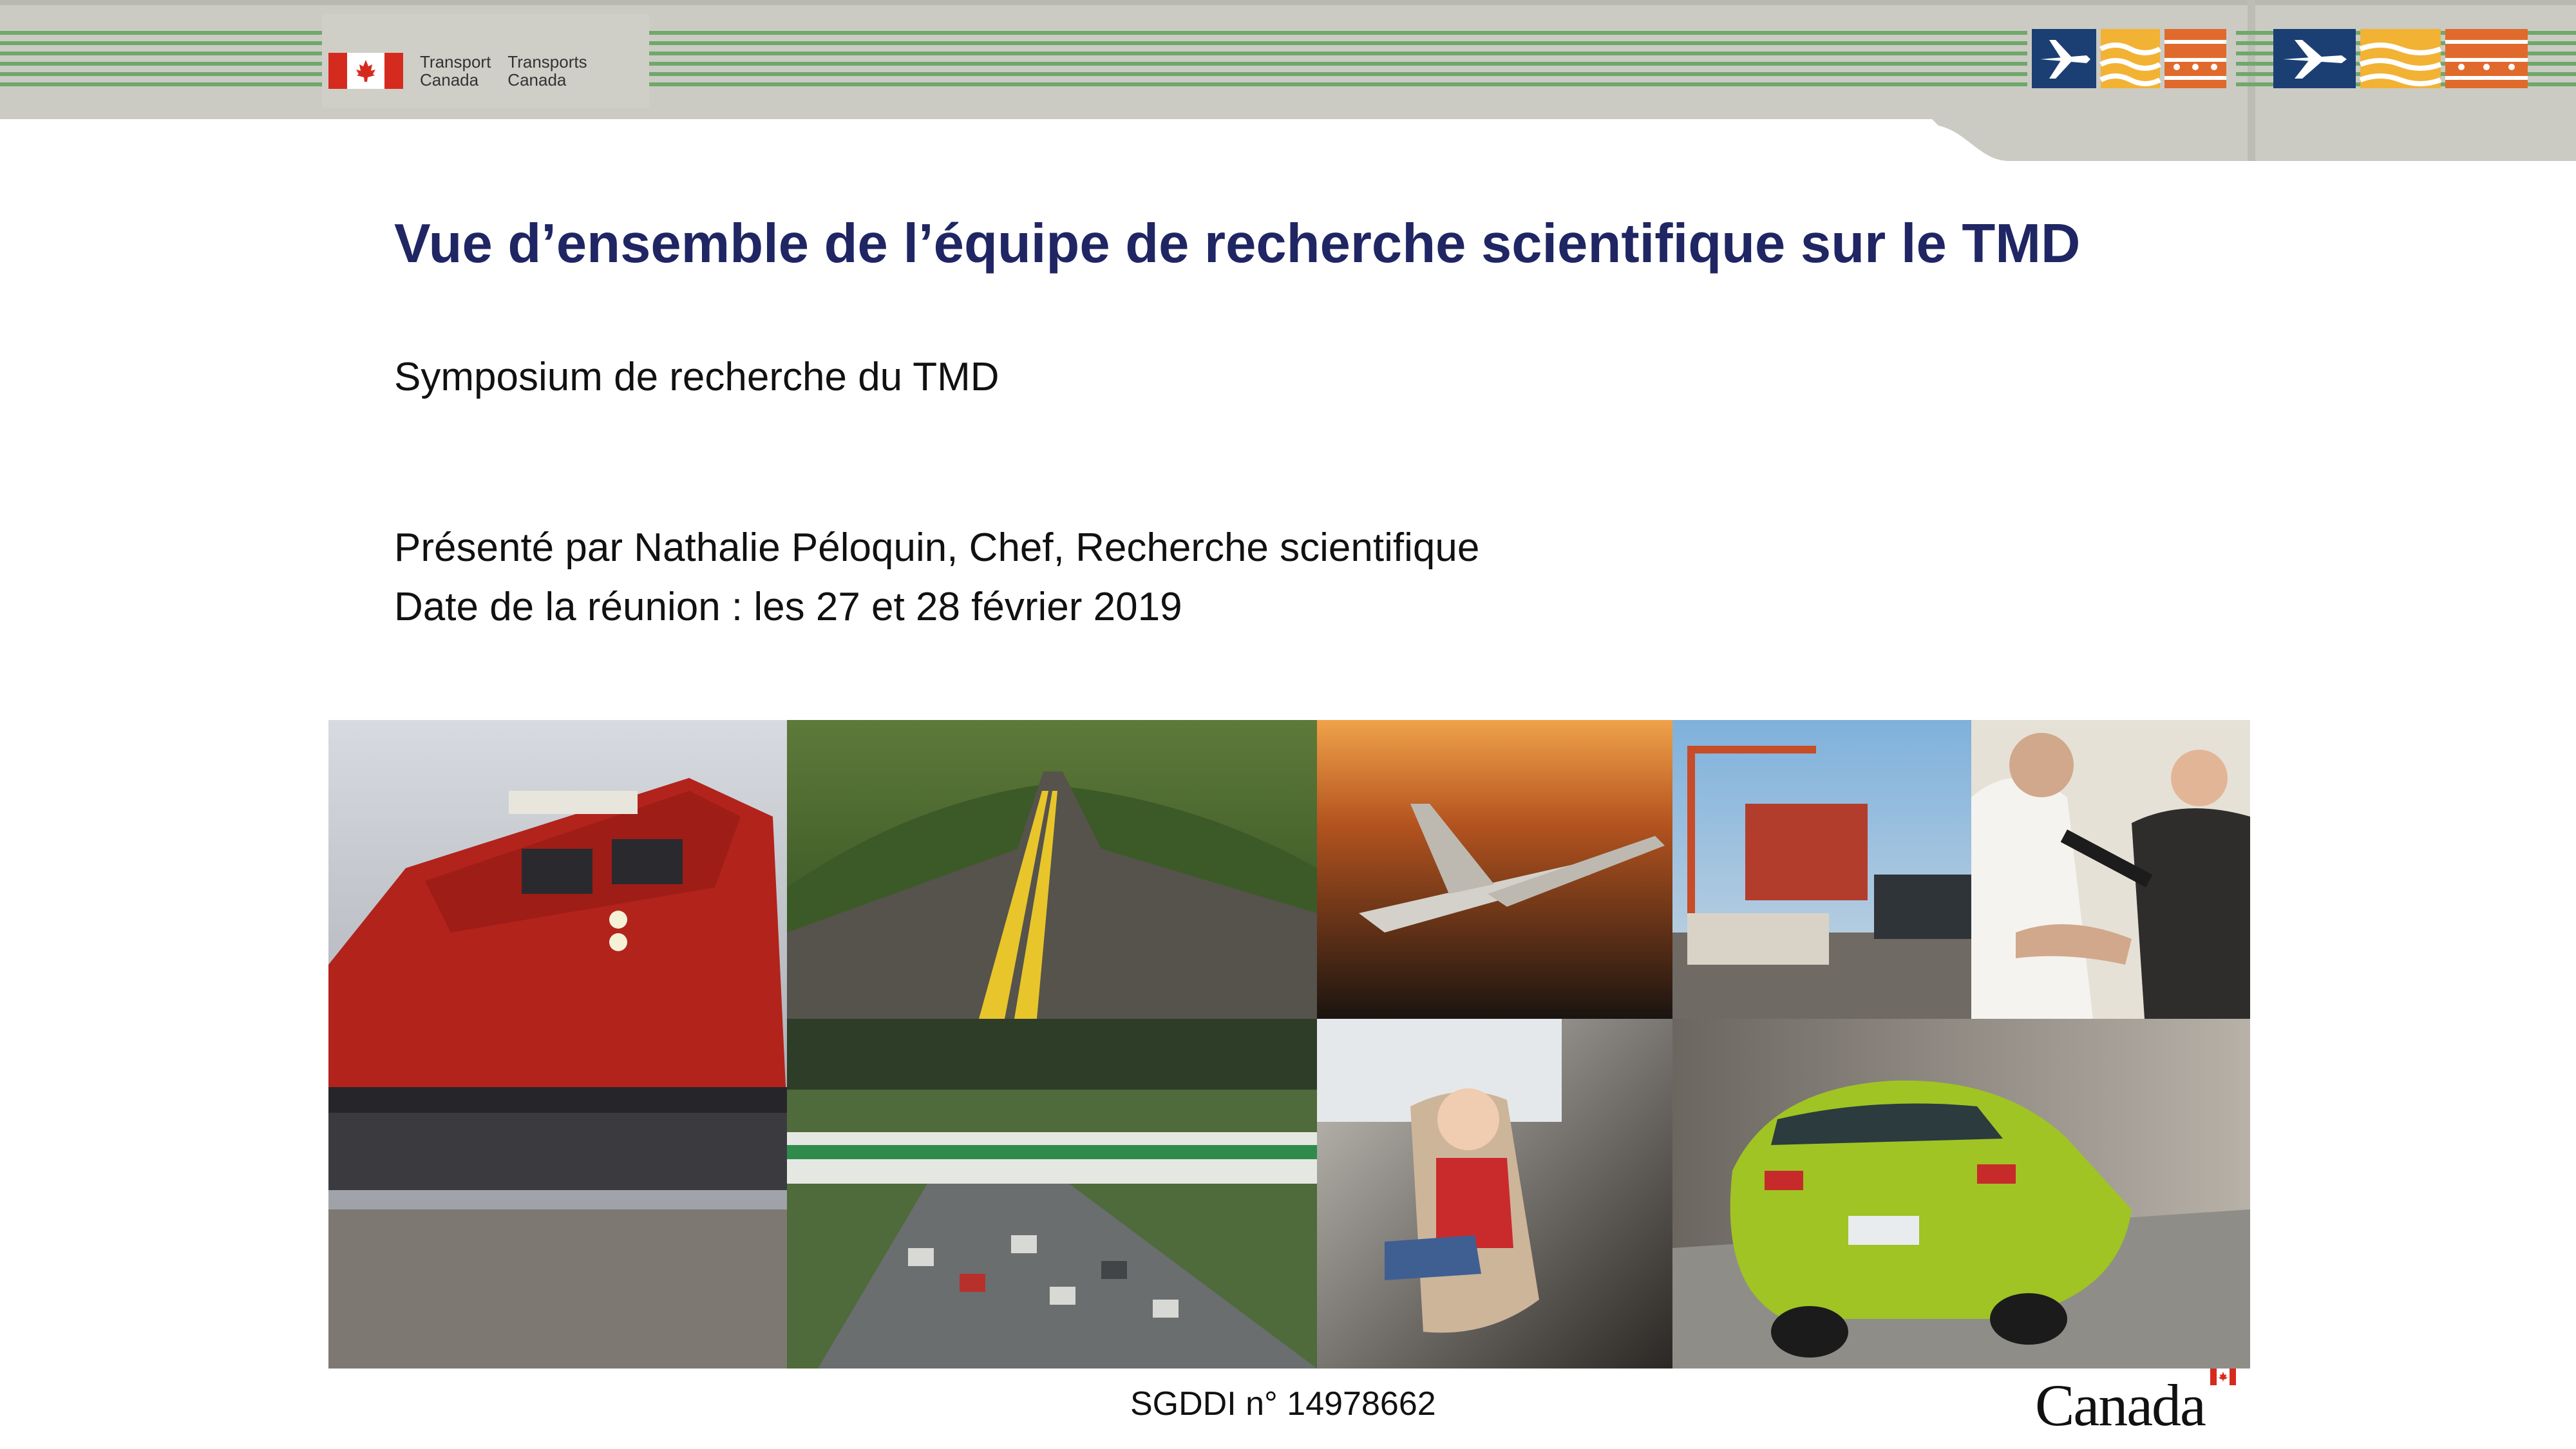 This screenshot has height=1449, width=2576. I want to click on highway-photo, so click(1052, 870).